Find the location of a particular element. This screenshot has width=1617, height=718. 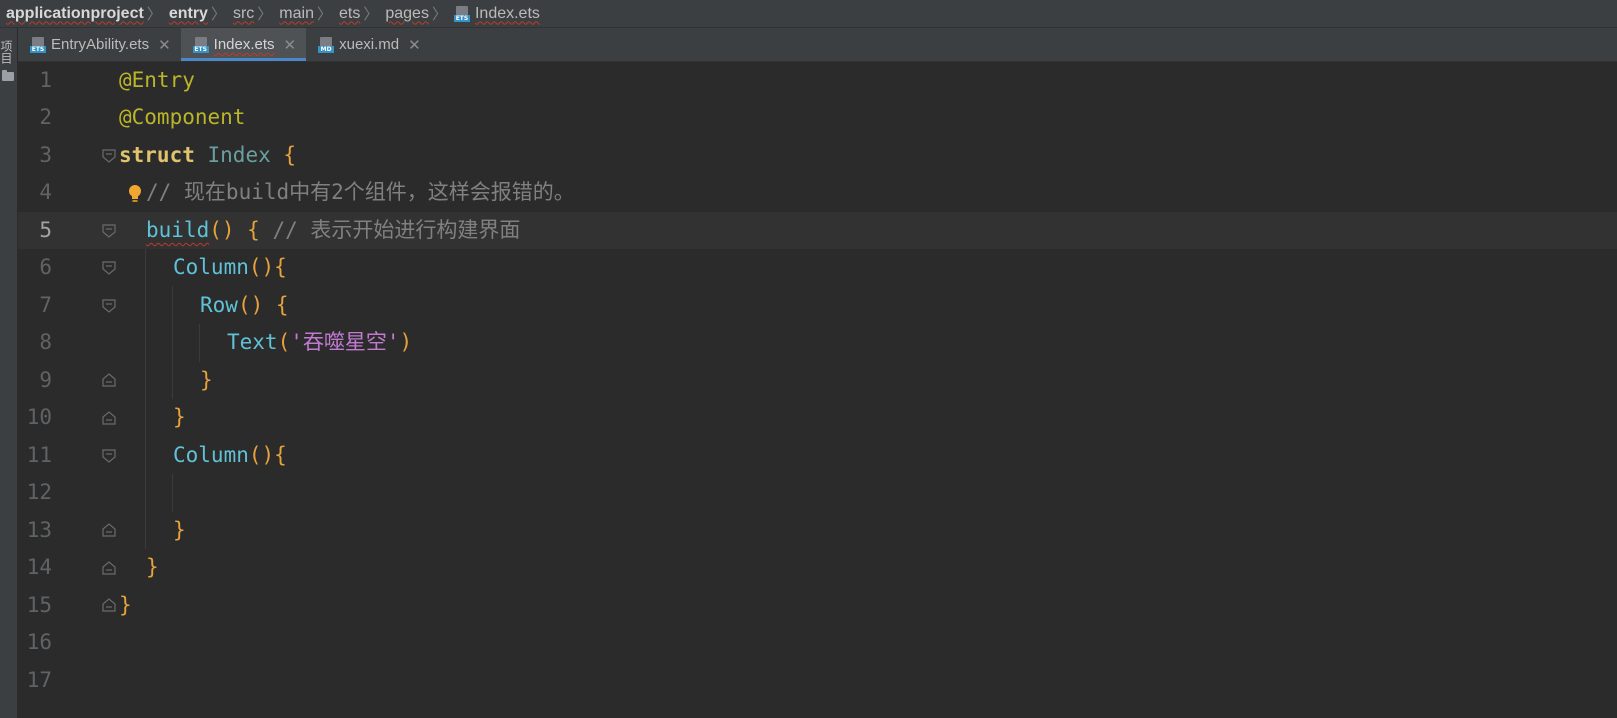

code-line-3: struct Index { is located at coordinates (208, 155).